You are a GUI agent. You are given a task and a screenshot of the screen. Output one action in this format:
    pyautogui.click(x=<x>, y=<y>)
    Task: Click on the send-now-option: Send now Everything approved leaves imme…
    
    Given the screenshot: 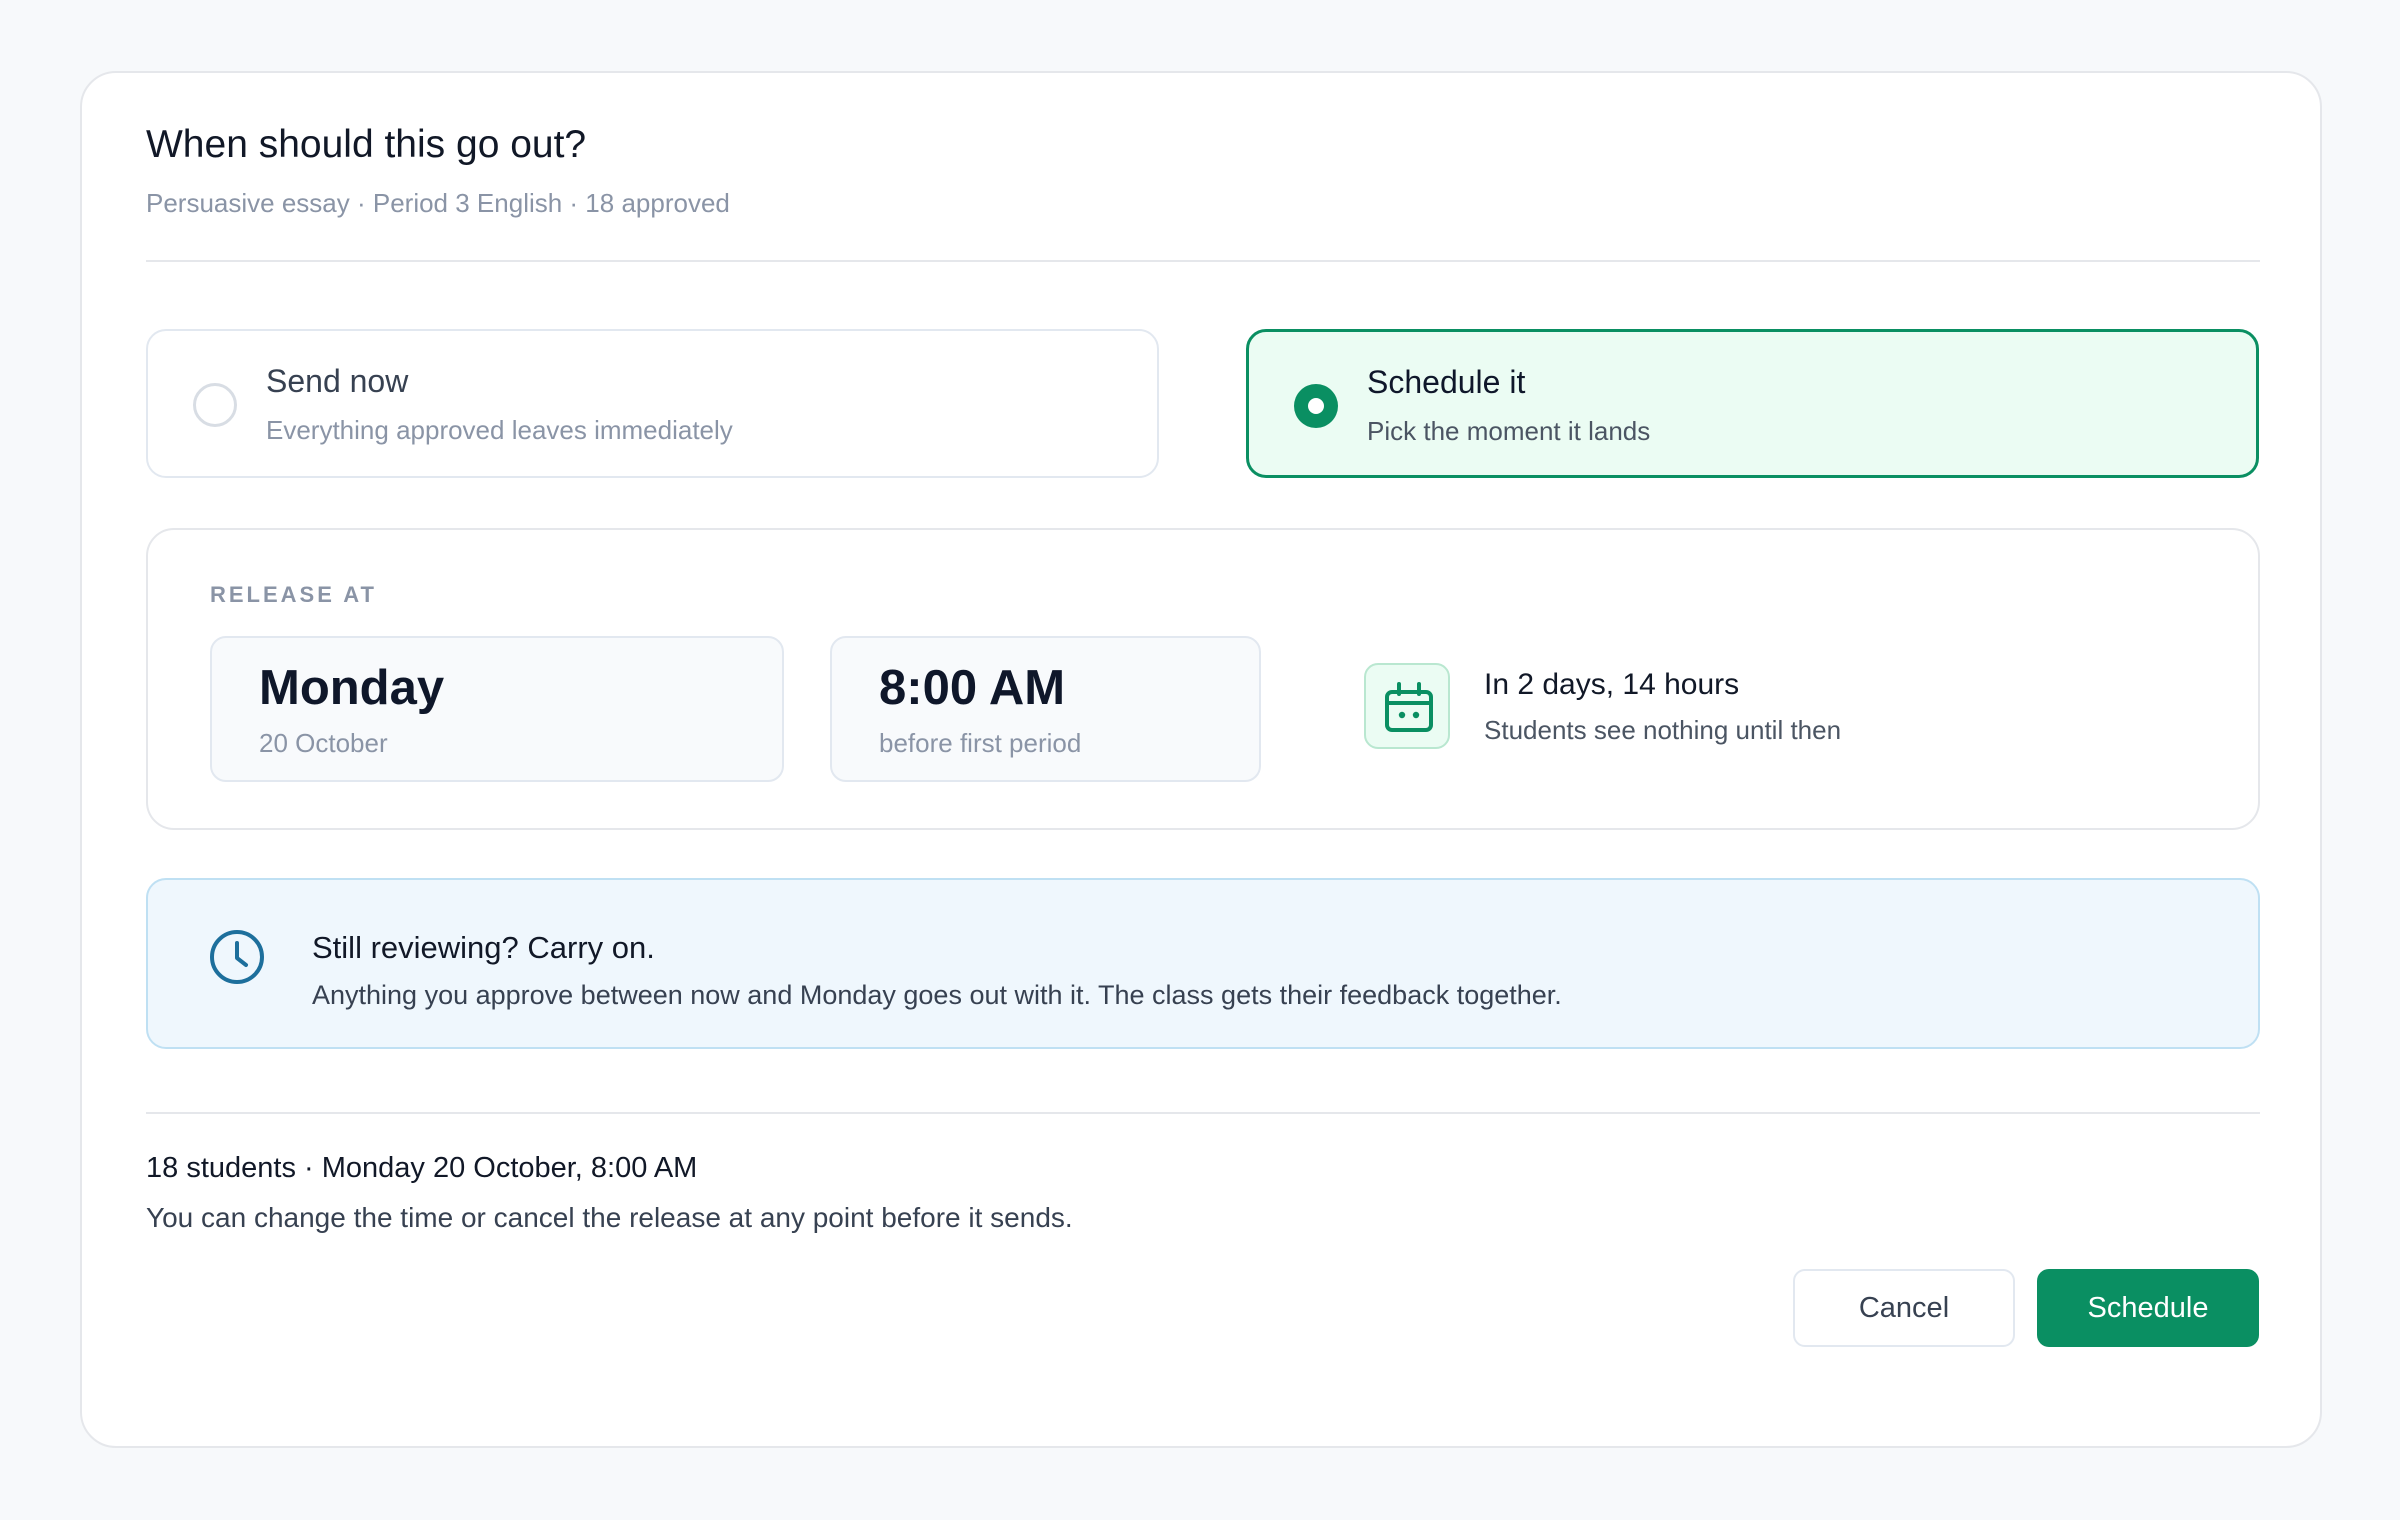 What is the action you would take?
    pyautogui.click(x=652, y=403)
    